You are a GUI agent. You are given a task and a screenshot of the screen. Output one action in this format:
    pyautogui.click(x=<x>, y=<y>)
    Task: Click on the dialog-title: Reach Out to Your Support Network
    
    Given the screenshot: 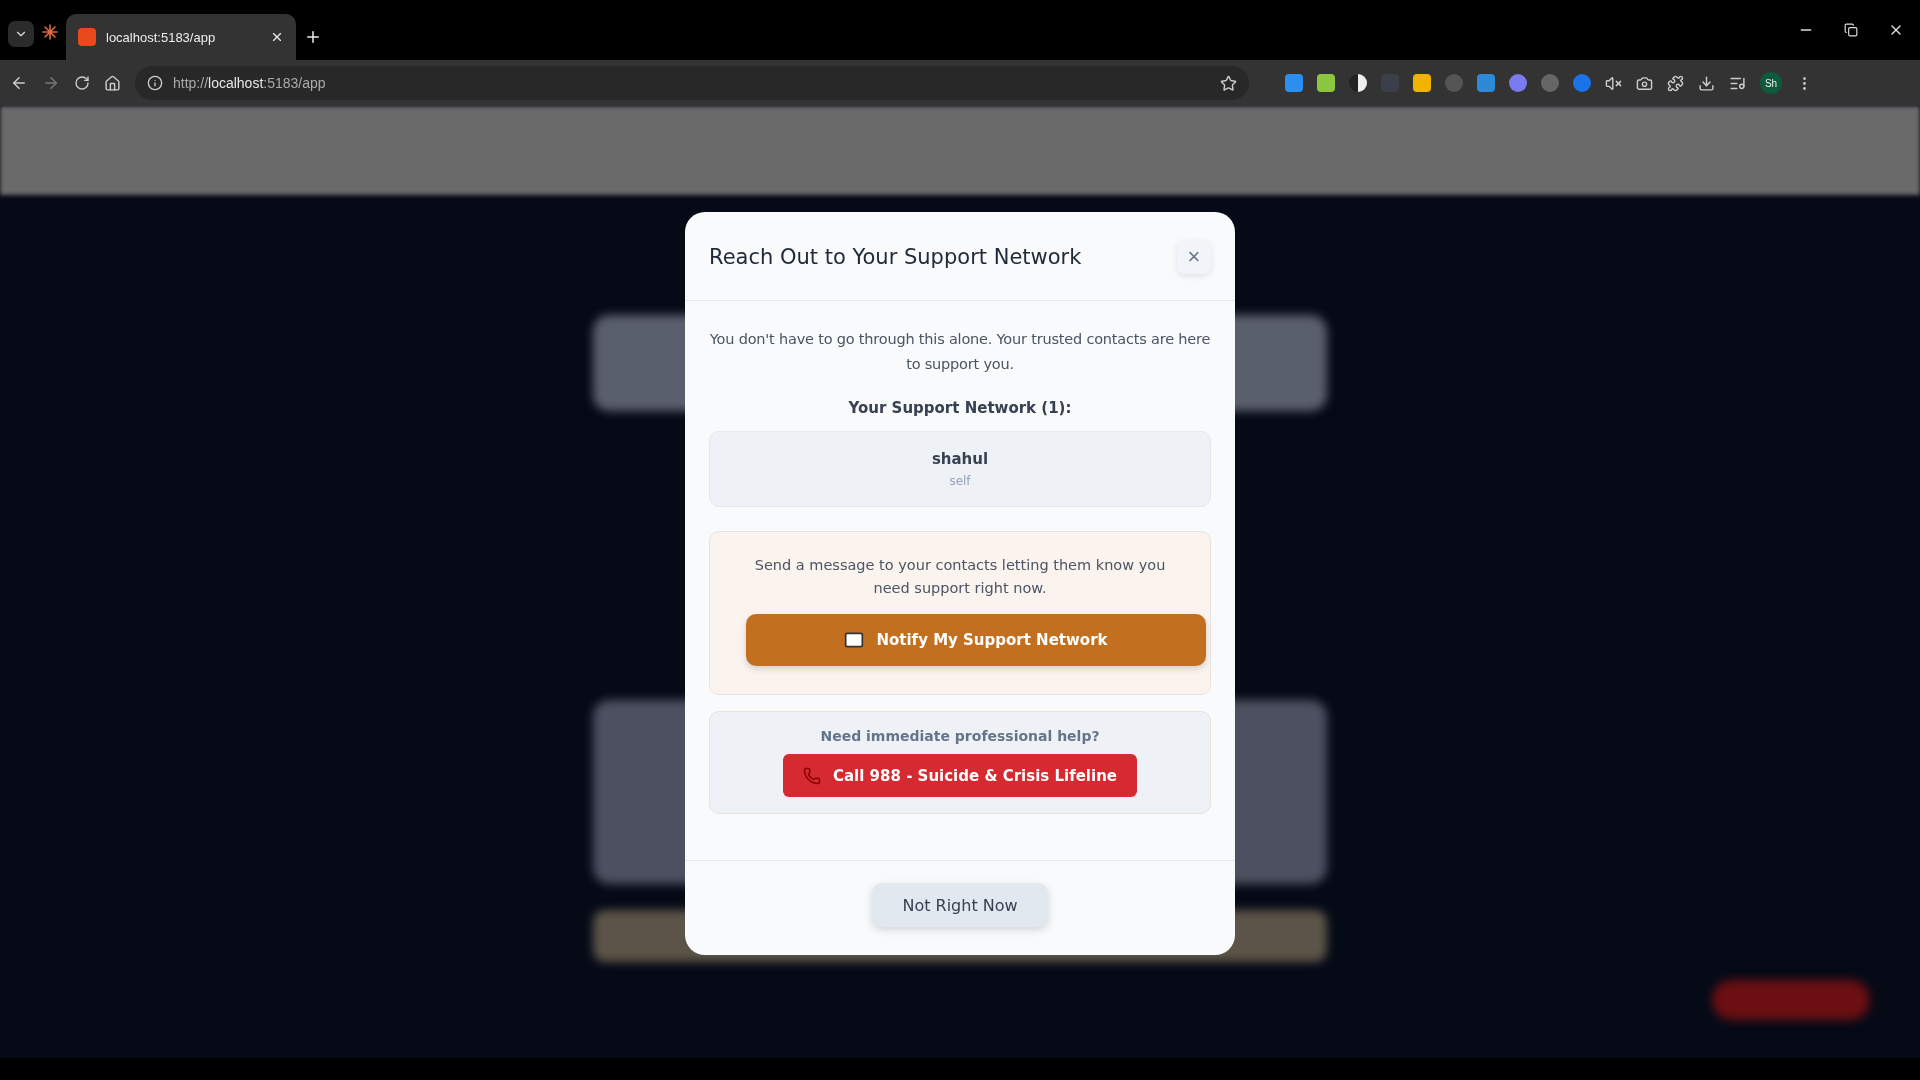 What is the action you would take?
    pyautogui.click(x=895, y=257)
    